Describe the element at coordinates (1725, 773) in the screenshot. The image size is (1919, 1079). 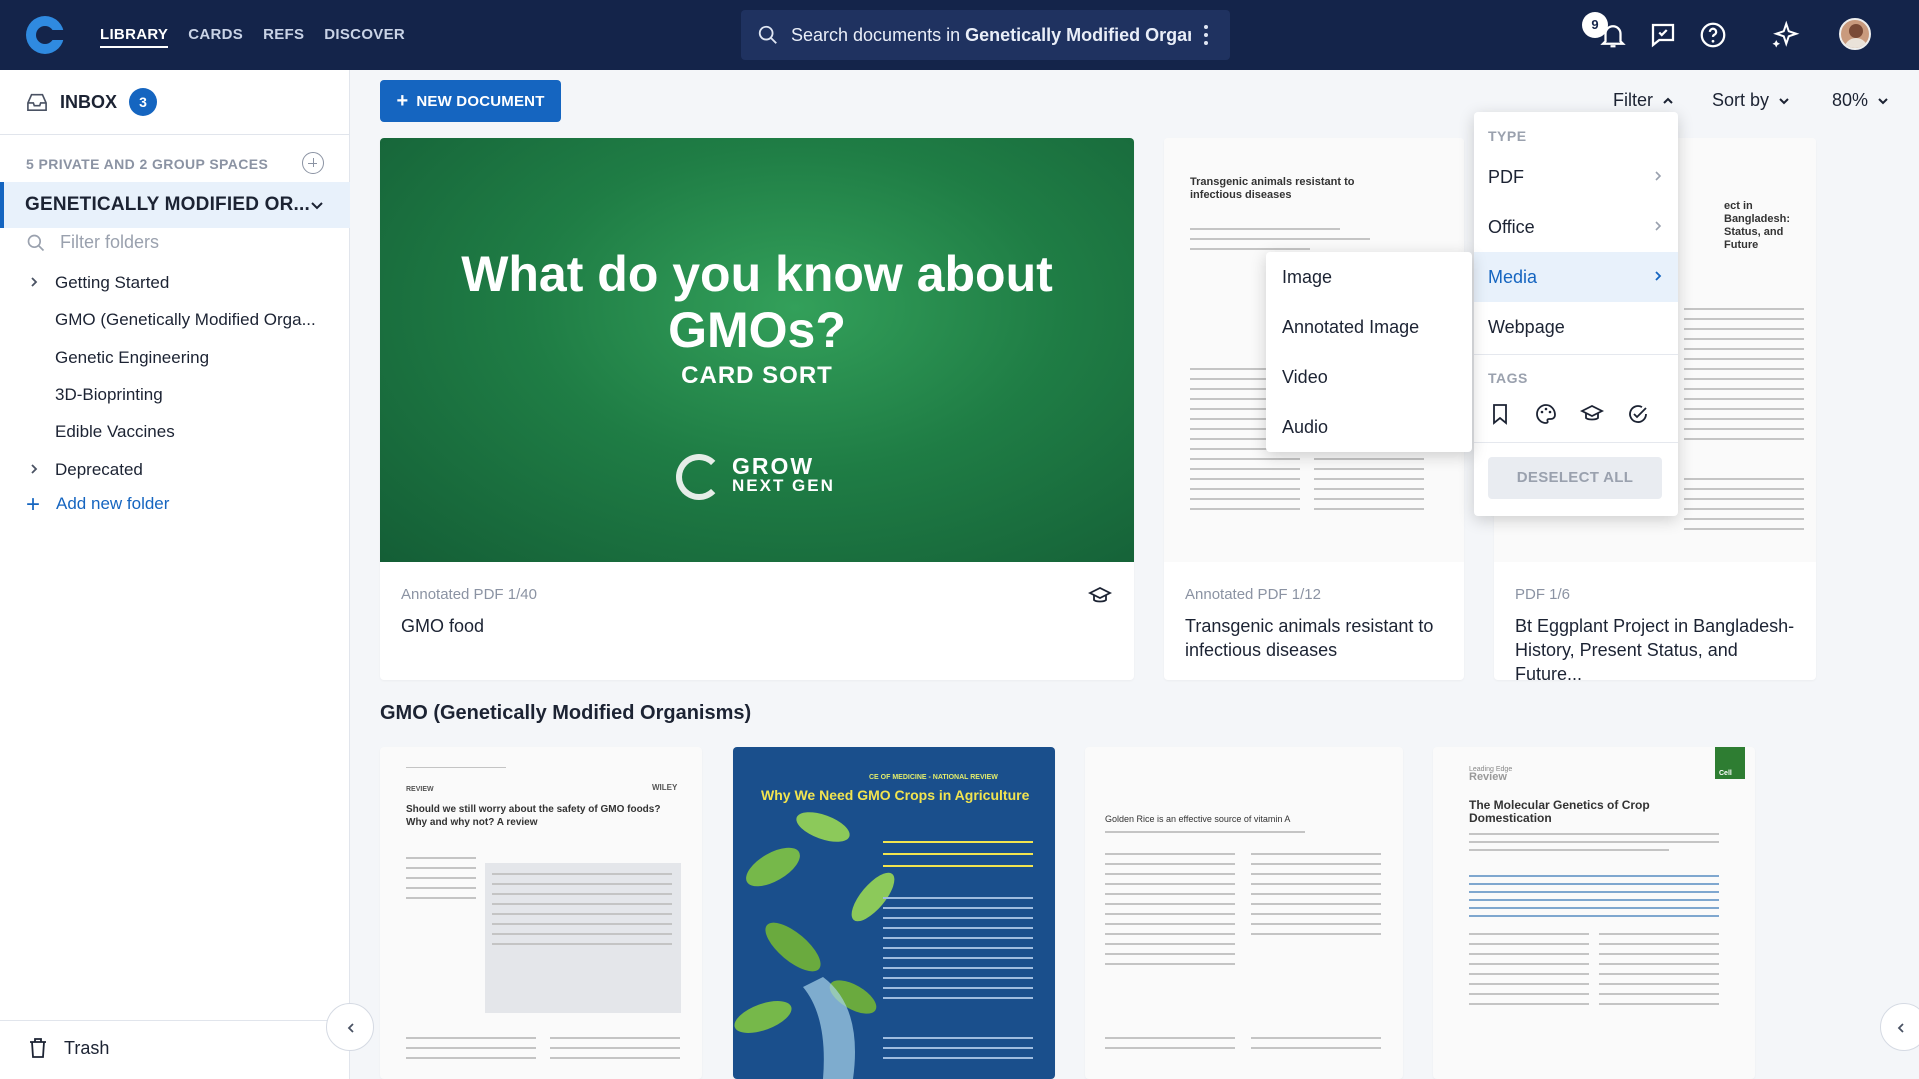
I see `thumbnail-journal: Cell` at that location.